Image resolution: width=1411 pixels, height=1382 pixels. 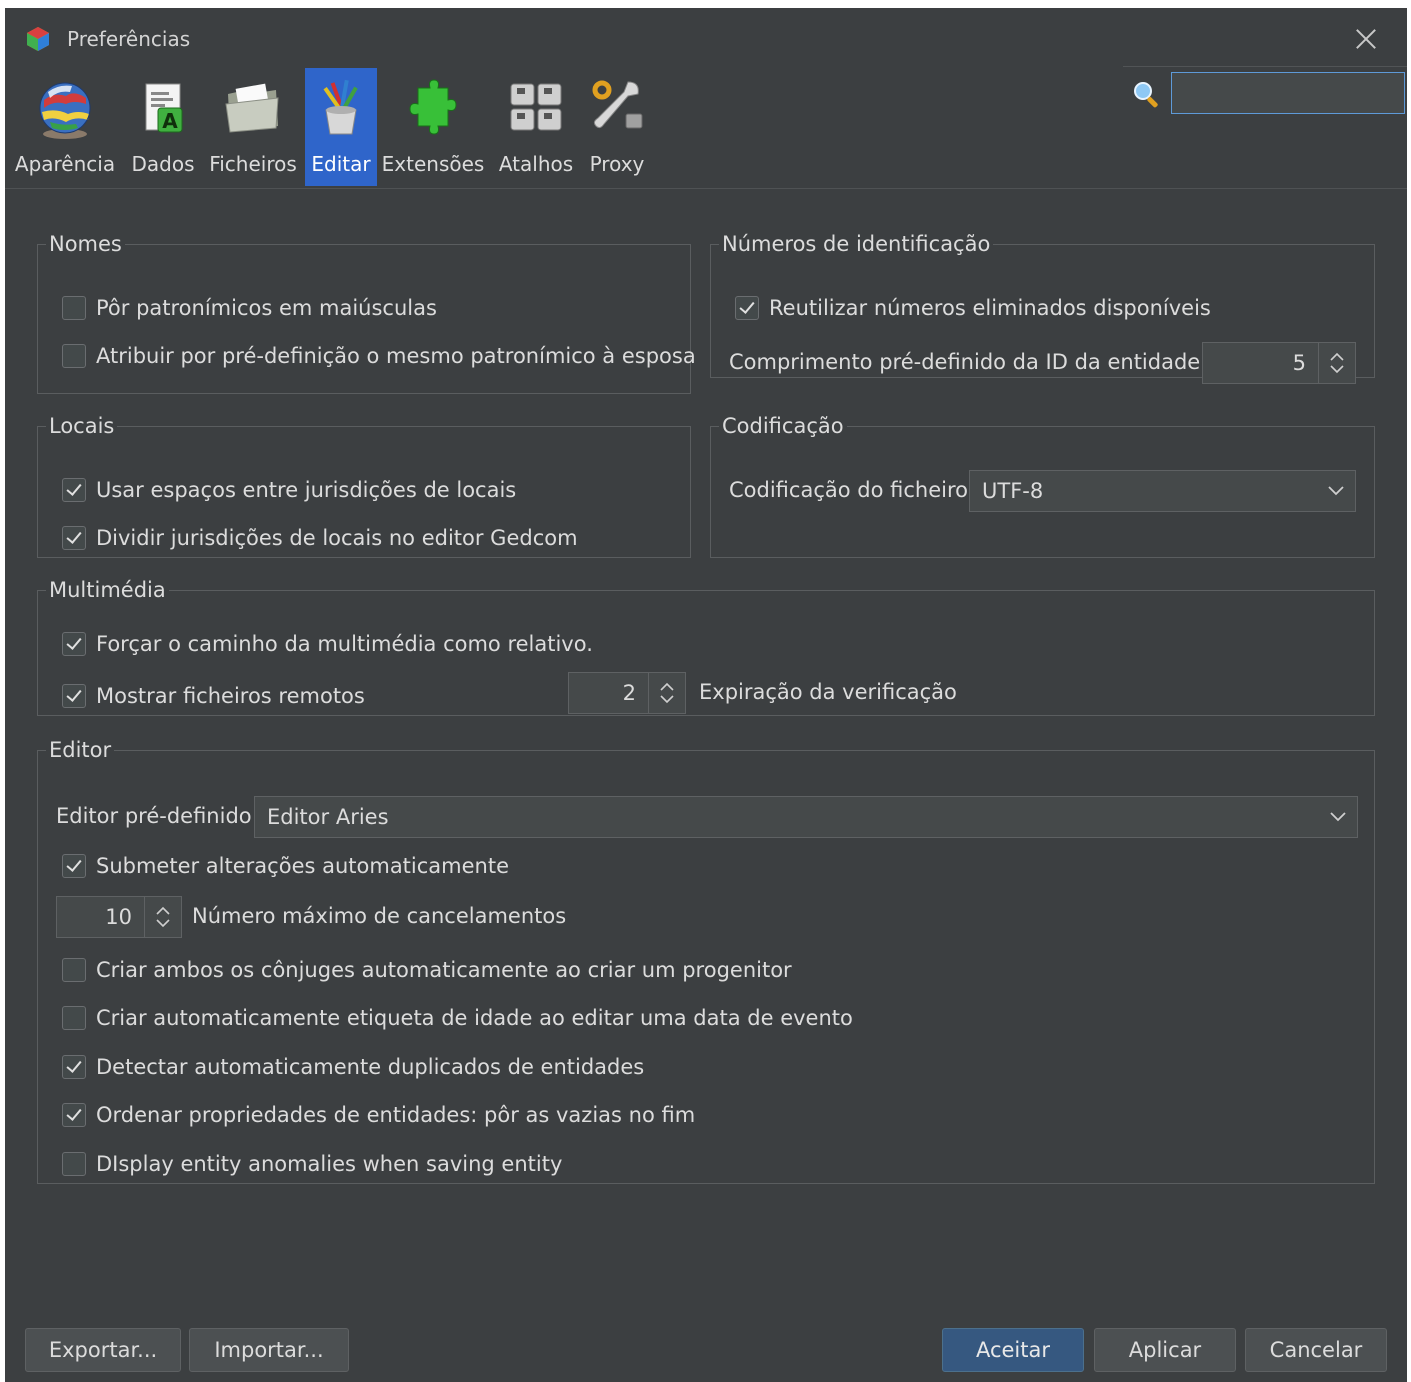 I want to click on default-editor-select: Editor Aries, so click(x=806, y=817).